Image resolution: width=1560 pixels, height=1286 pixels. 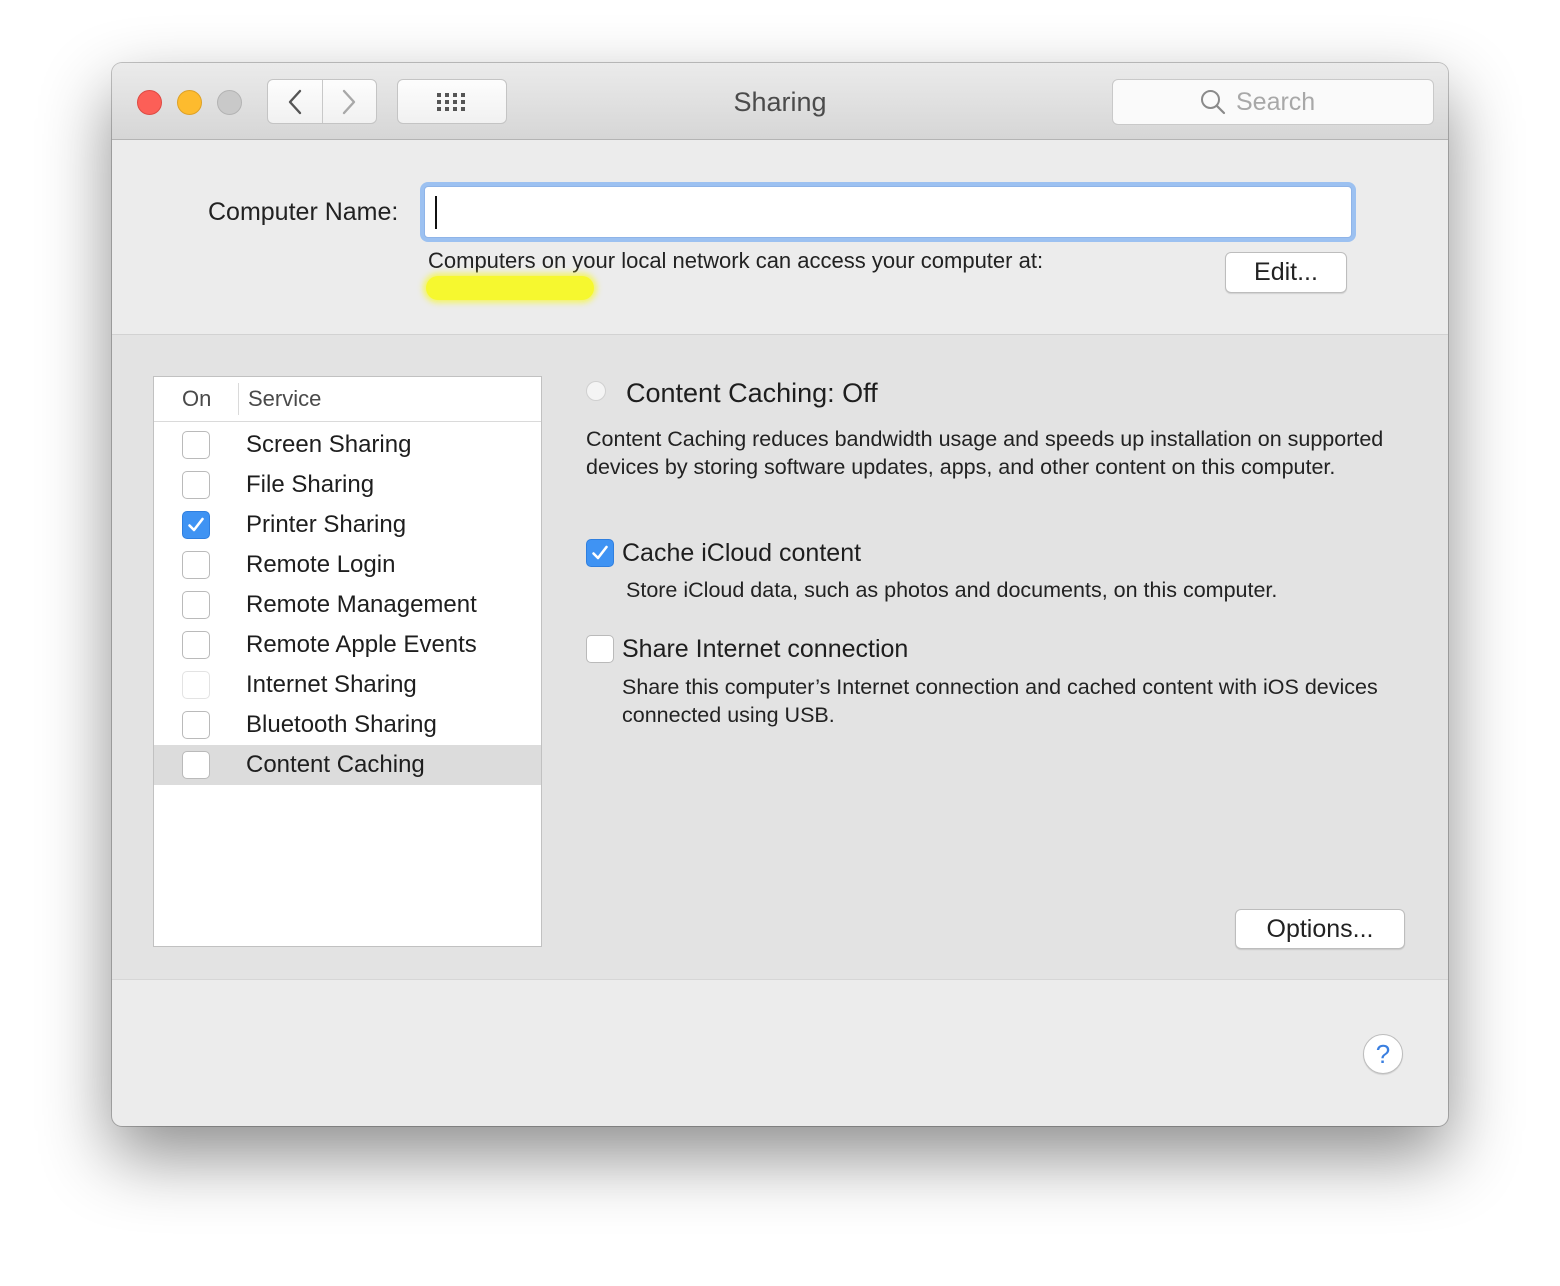 What do you see at coordinates (238, 399) in the screenshot?
I see `column-divider` at bounding box center [238, 399].